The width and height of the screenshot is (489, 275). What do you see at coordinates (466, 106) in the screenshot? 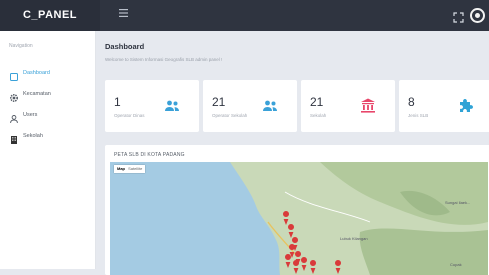
I see `puzzle-icon` at bounding box center [466, 106].